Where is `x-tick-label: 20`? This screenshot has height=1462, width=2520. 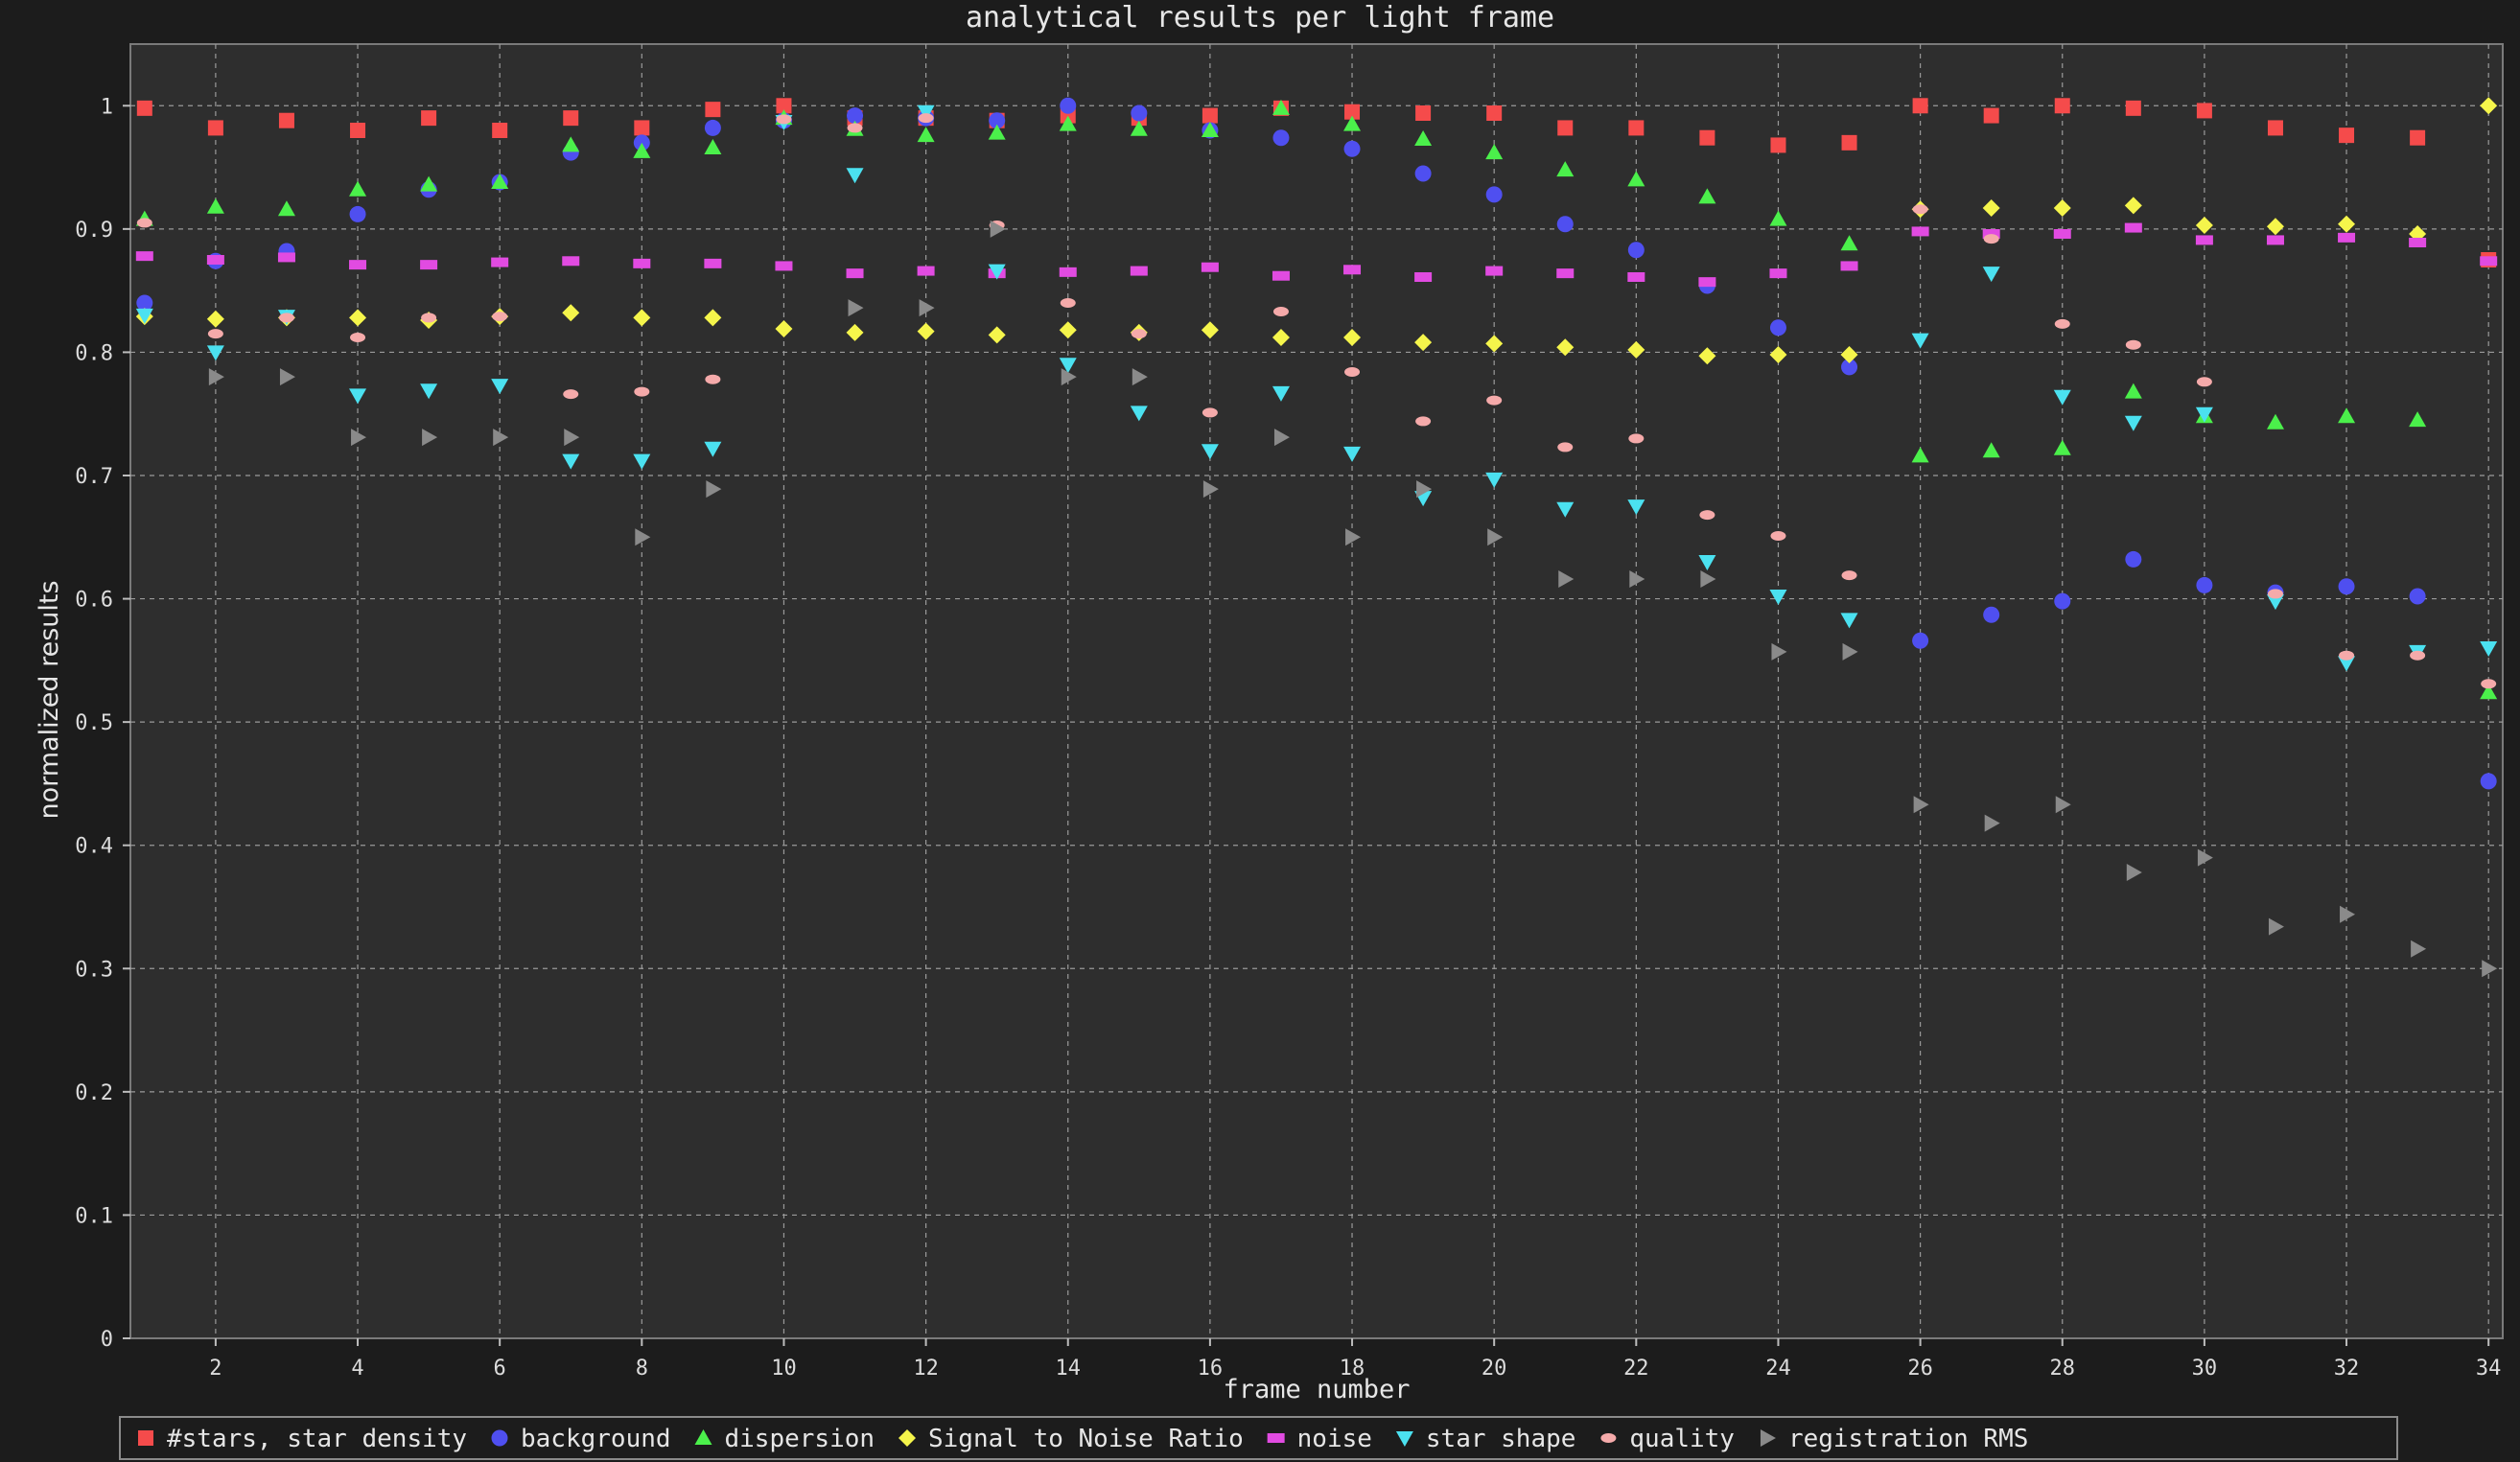 x-tick-label: 20 is located at coordinates (1494, 1369).